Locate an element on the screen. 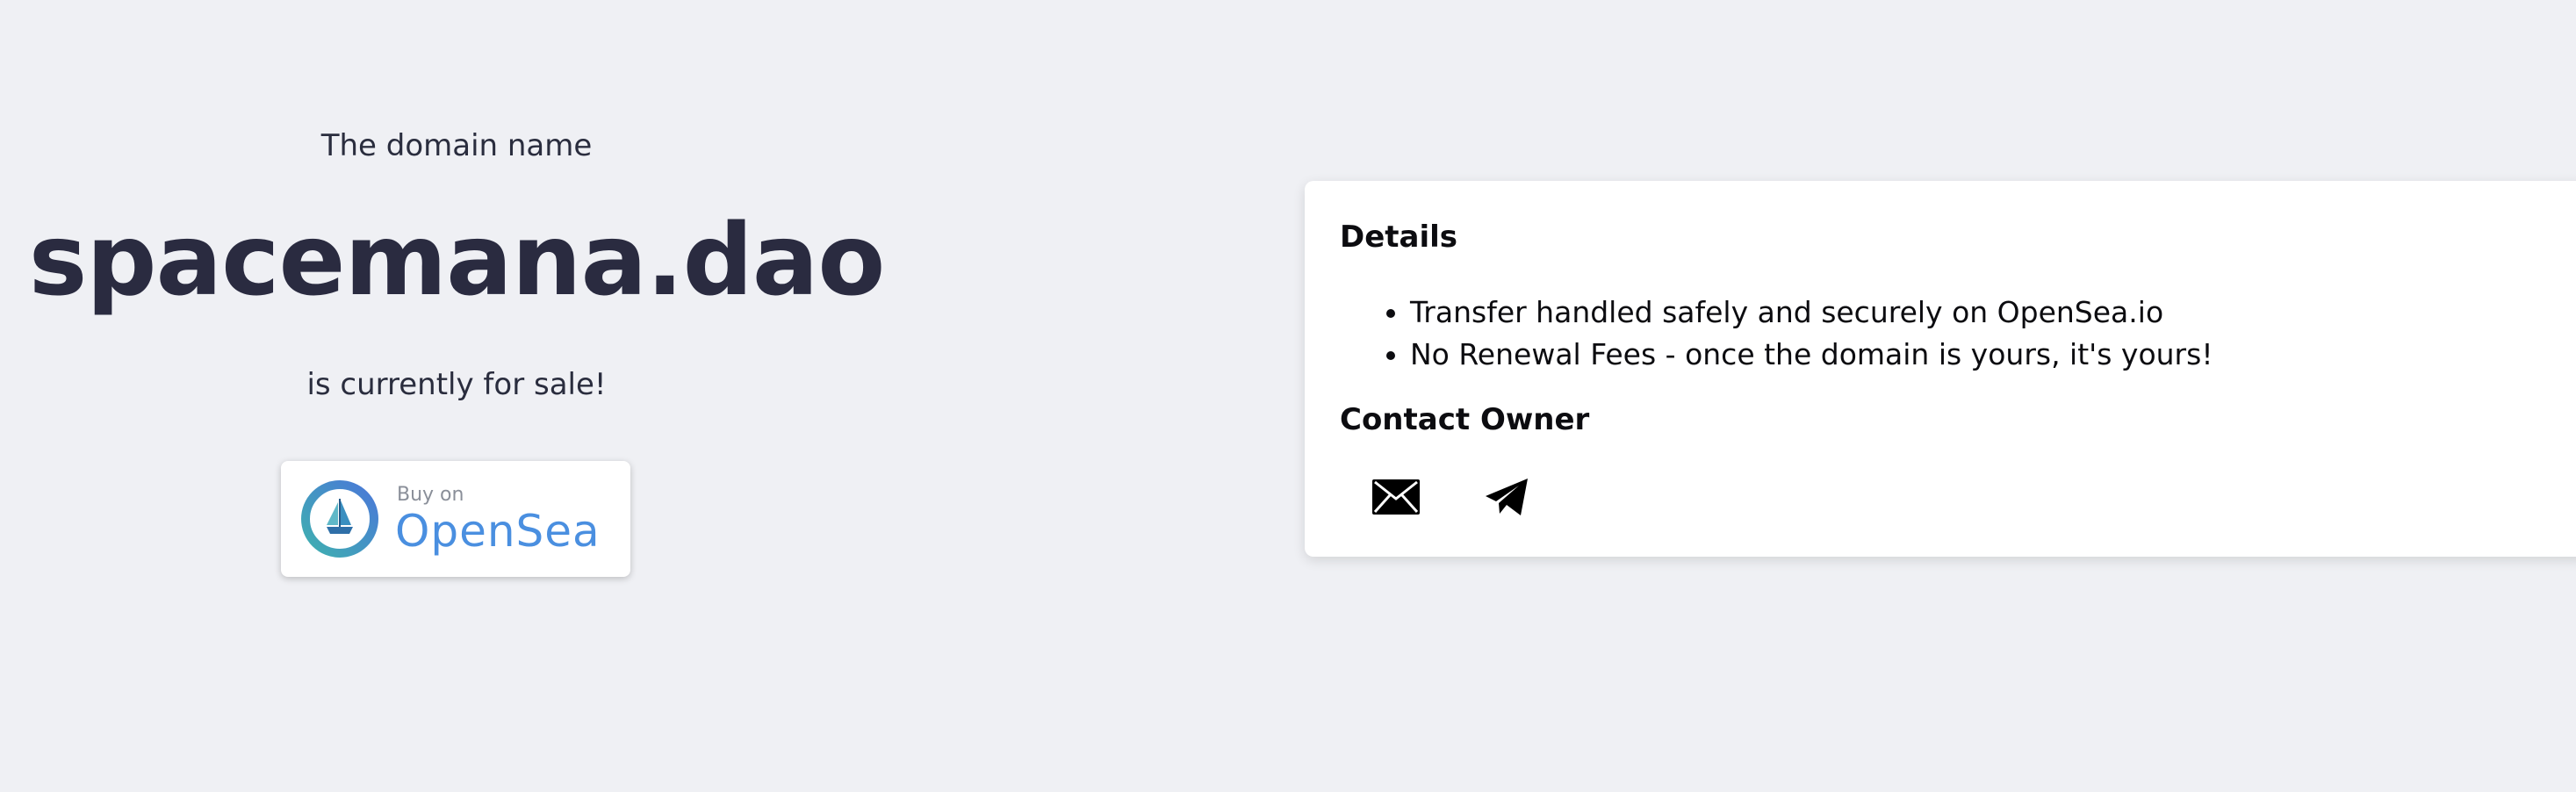 Image resolution: width=2576 pixels, height=792 pixels. buy-on-opensea-button: Buy on OpenSea is located at coordinates (455, 519).